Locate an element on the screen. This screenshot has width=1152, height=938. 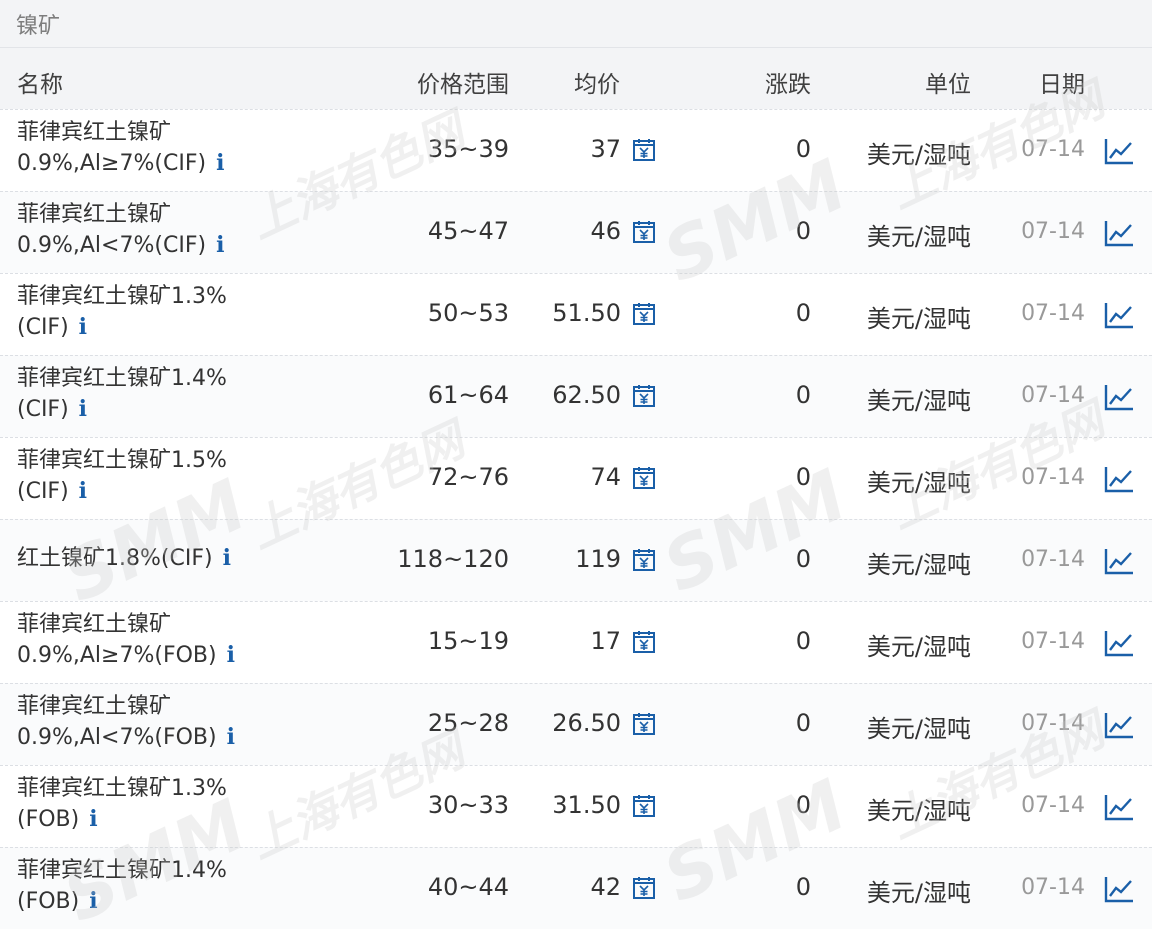
product-name: 菲律宾红土镍矿1.4% (FOB) i is located at coordinates (187, 886).